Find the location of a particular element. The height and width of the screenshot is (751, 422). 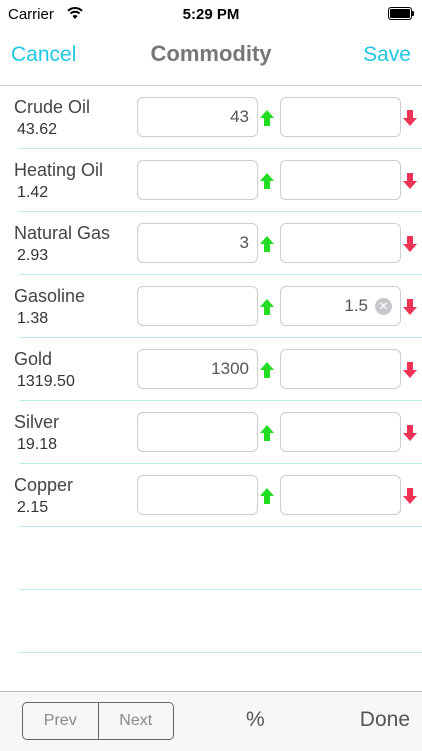

commodity-row: Silver 19.18 is located at coordinates (211, 432).